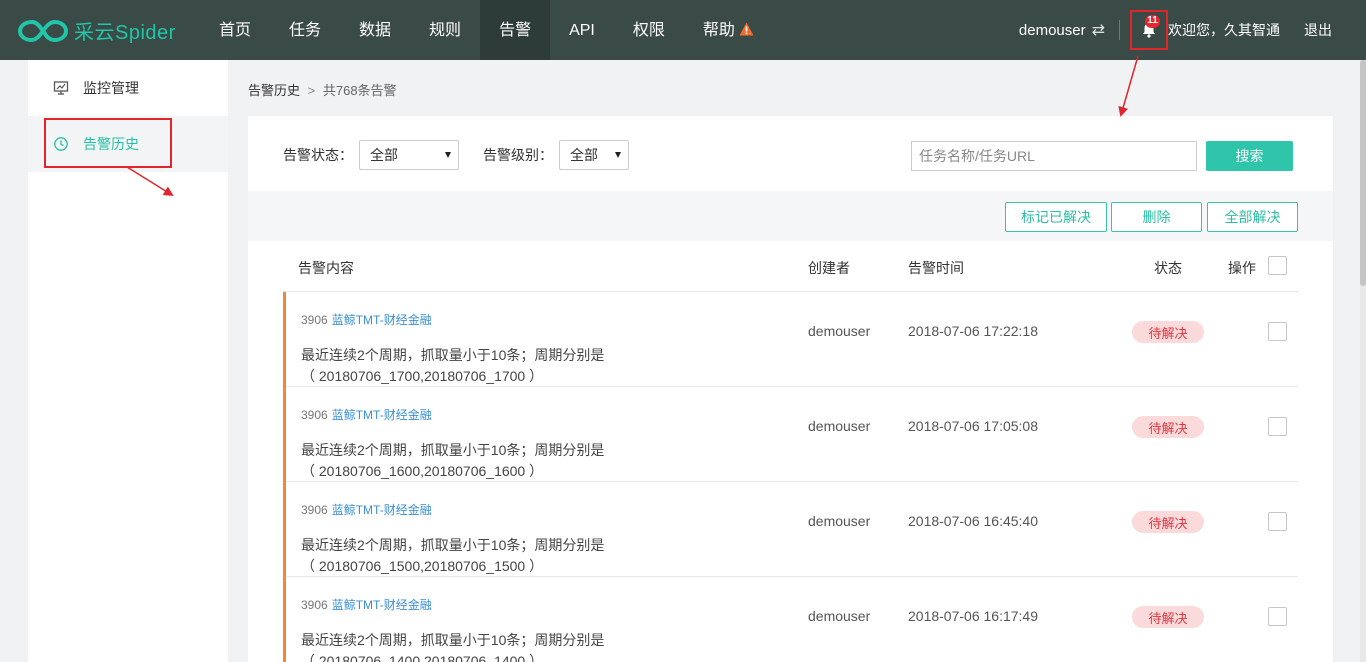  I want to click on level-filter-select: 全部, so click(594, 155).